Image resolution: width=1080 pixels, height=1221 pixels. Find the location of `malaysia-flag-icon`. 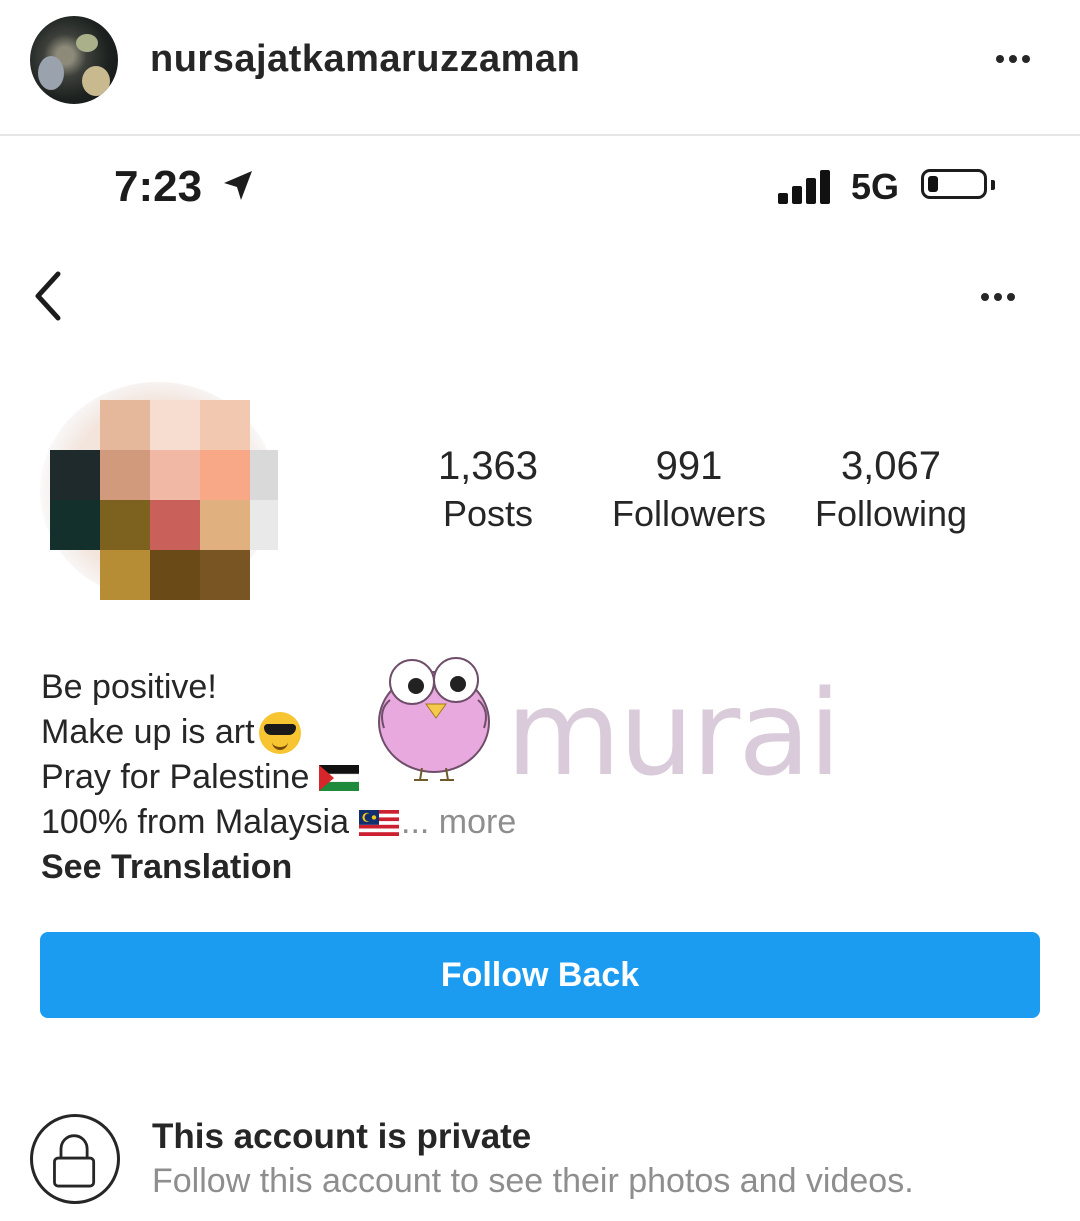

malaysia-flag-icon is located at coordinates (379, 822).